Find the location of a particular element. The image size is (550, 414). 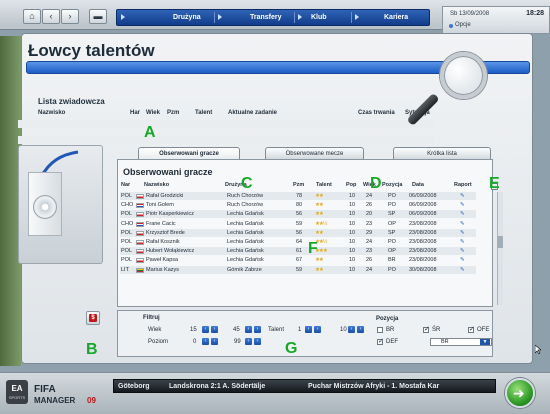

age-cell: 29 is located at coordinates (369, 232).